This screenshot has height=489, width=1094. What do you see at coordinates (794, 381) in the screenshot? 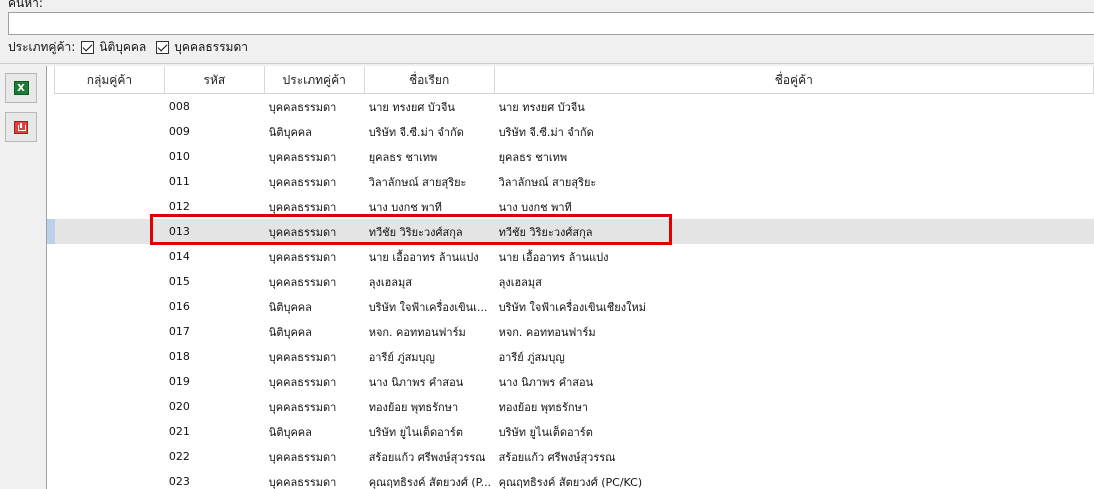
I see `cell-partner-name: นาง นิภาพร คำสอน` at bounding box center [794, 381].